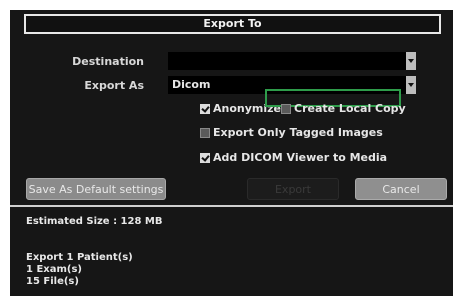 Image resolution: width=454 pixels, height=296 pixels. What do you see at coordinates (350, 108) in the screenshot?
I see `create-local-copy-label: Create Local Copy` at bounding box center [350, 108].